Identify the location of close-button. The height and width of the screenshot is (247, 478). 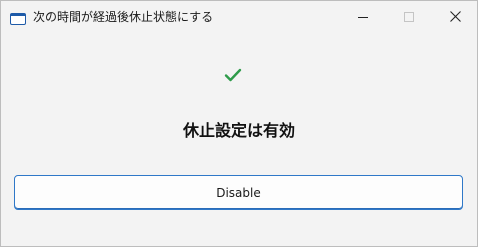
(455, 16).